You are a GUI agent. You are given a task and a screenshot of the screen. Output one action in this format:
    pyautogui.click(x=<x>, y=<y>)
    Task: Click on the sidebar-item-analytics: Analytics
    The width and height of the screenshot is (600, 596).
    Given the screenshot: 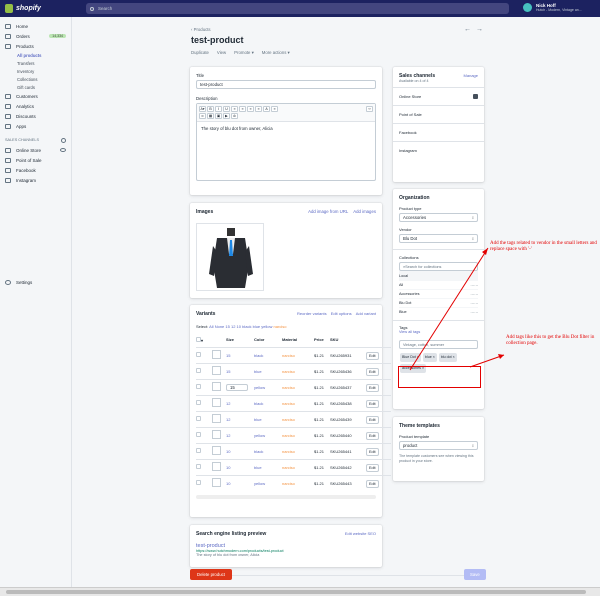 What is the action you would take?
    pyautogui.click(x=35, y=106)
    